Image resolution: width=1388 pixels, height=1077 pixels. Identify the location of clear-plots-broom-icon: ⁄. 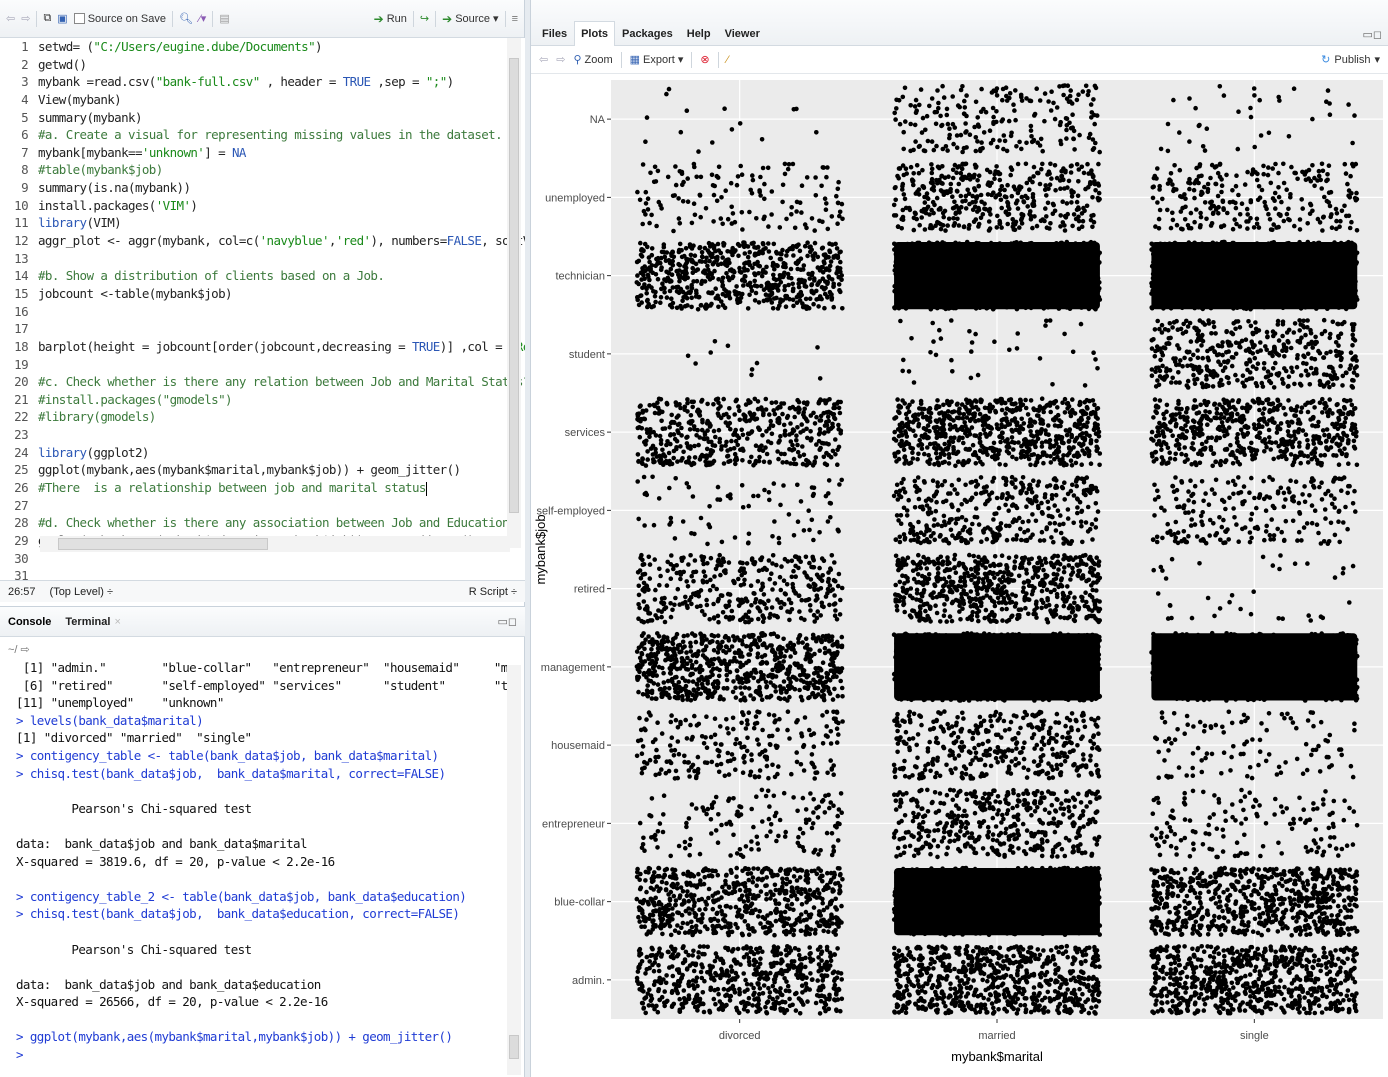
(728, 60).